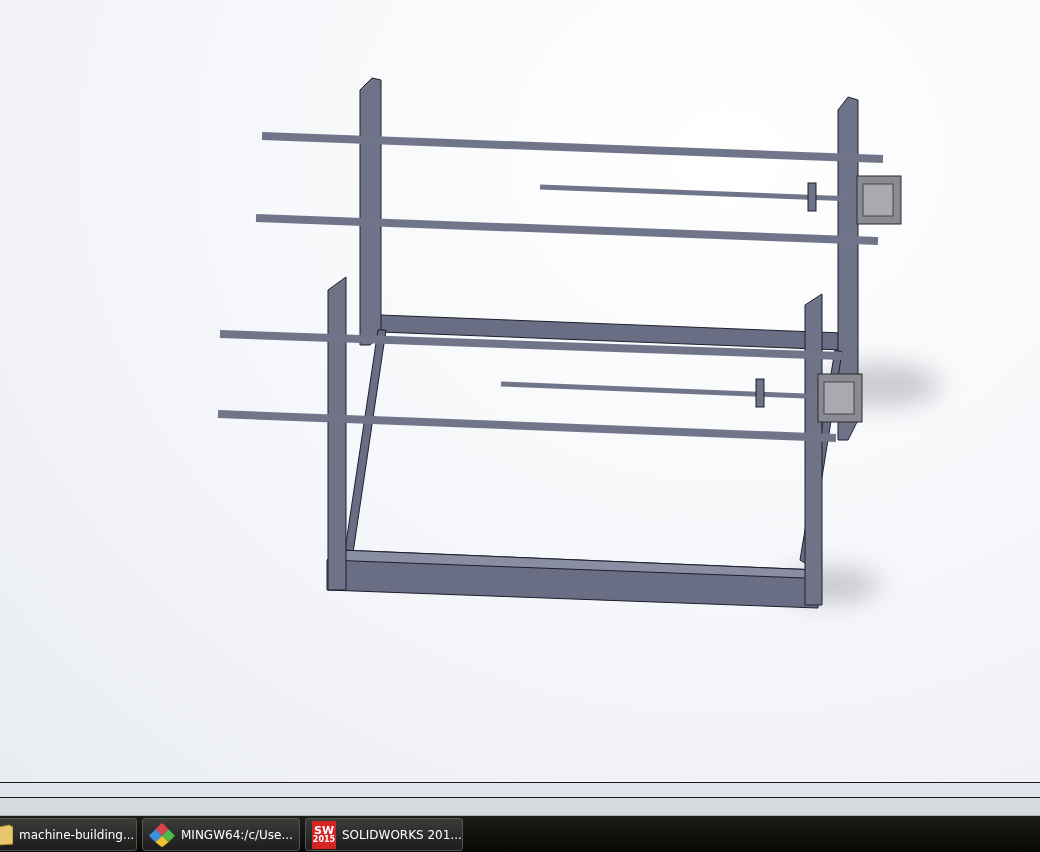  What do you see at coordinates (324, 834) in the screenshot?
I see `app-logo-icon: SW 2015` at bounding box center [324, 834].